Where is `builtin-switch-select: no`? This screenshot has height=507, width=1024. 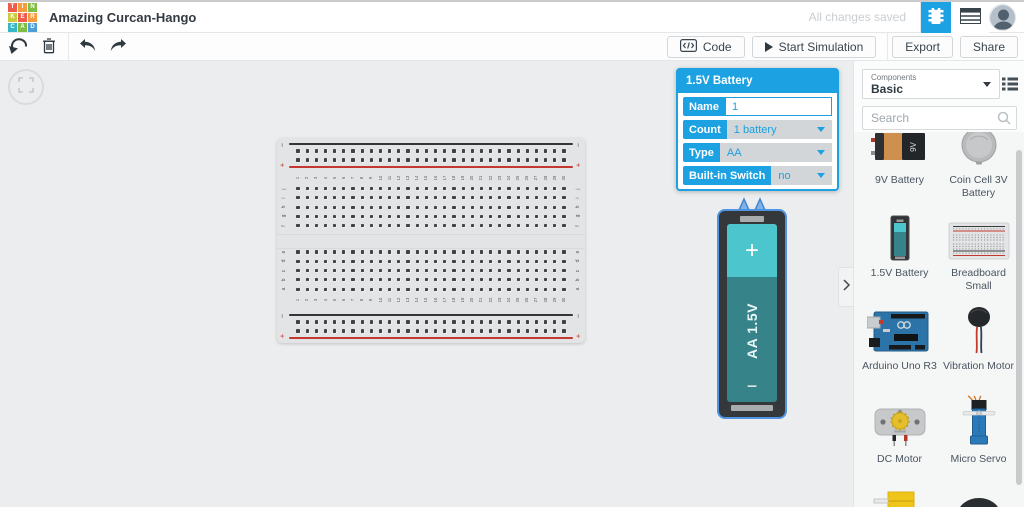
builtin-switch-select: no is located at coordinates (801, 175).